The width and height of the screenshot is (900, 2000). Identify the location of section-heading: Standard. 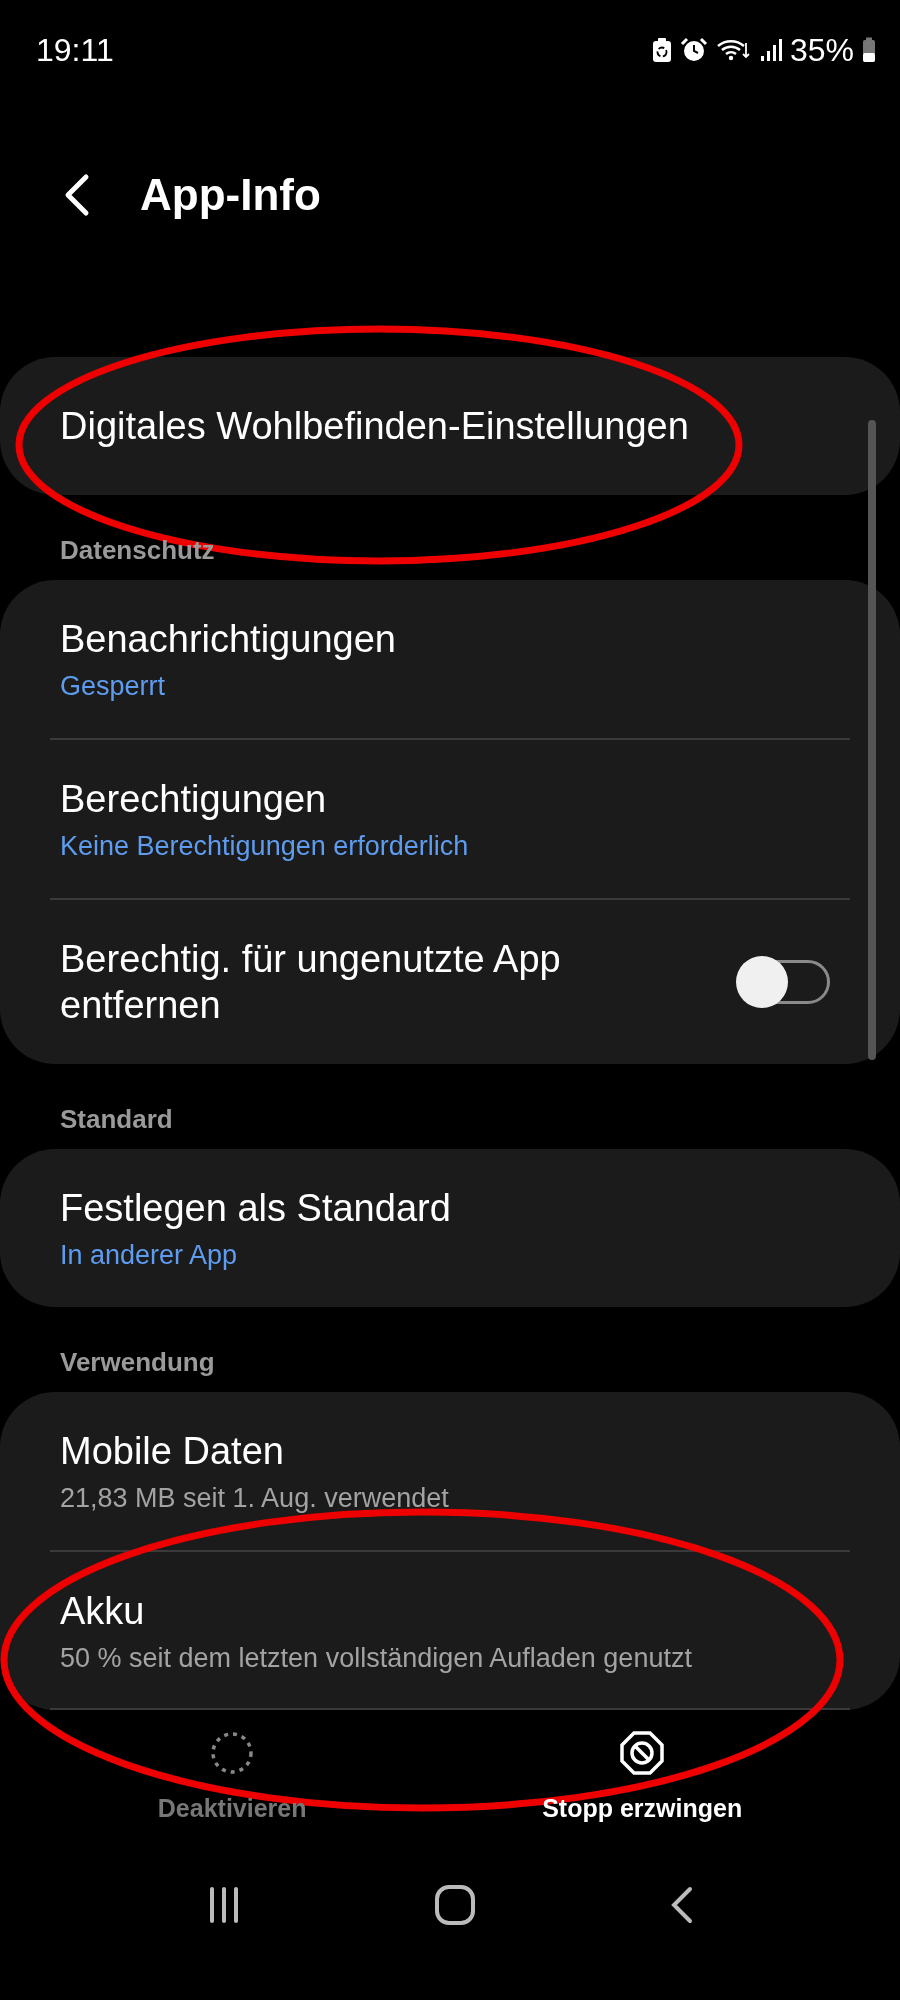
(116, 1119).